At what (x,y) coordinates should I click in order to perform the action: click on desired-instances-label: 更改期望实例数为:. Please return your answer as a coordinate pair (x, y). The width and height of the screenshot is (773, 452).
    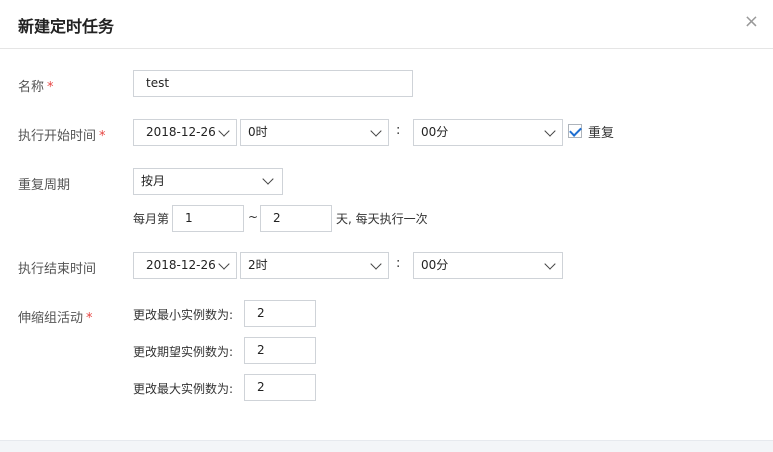
    Looking at the image, I should click on (183, 352).